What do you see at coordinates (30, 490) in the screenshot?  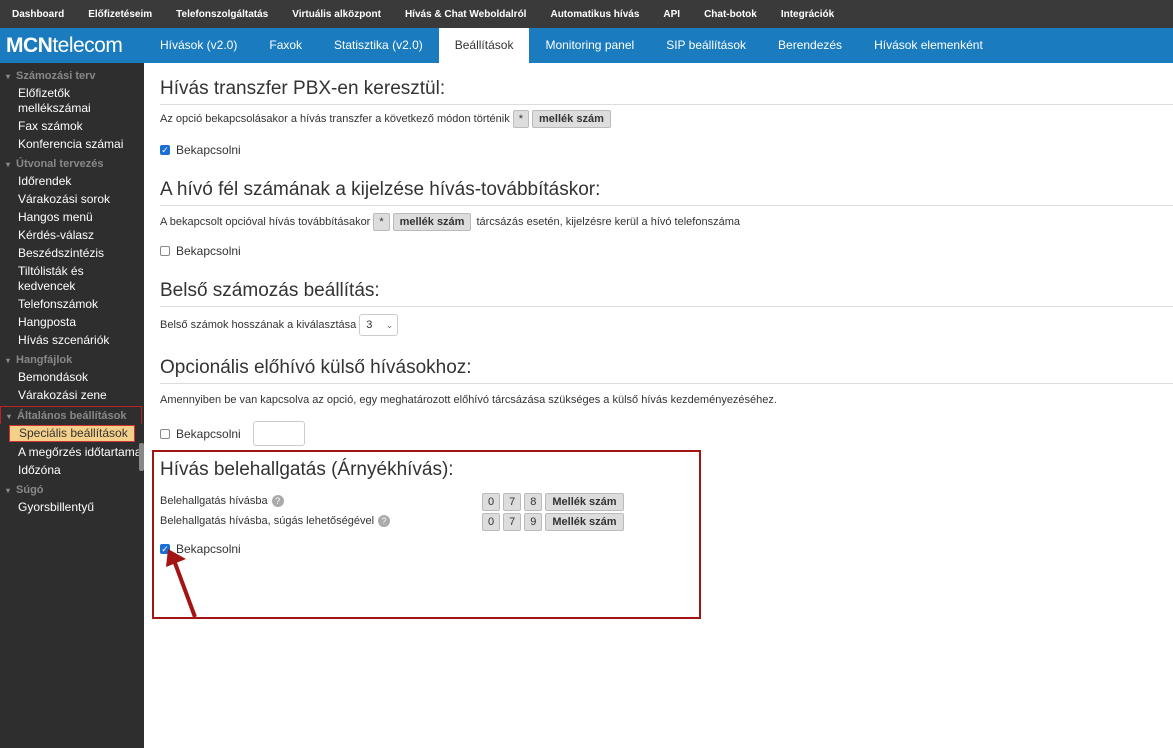 I see `sidebar-section-title: Súgó` at bounding box center [30, 490].